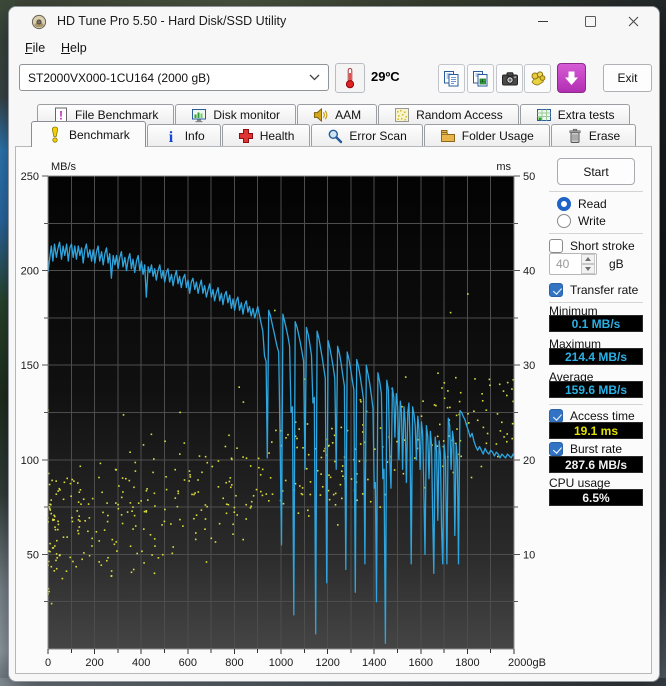 The image size is (666, 686). What do you see at coordinates (281, 663) in the screenshot?
I see `svg-text: 1000` at bounding box center [281, 663].